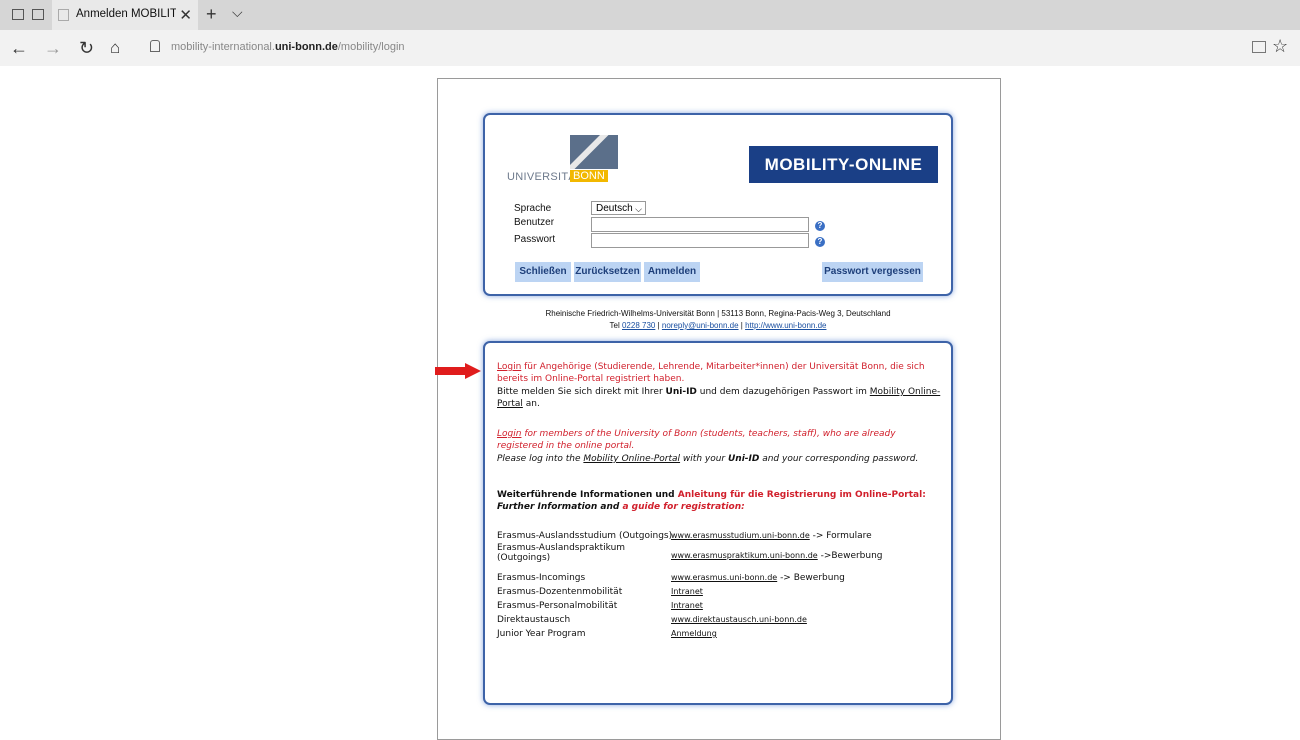 The width and height of the screenshot is (1300, 740). What do you see at coordinates (1280, 46) in the screenshot?
I see `favorite-star-icon: ☆` at bounding box center [1280, 46].